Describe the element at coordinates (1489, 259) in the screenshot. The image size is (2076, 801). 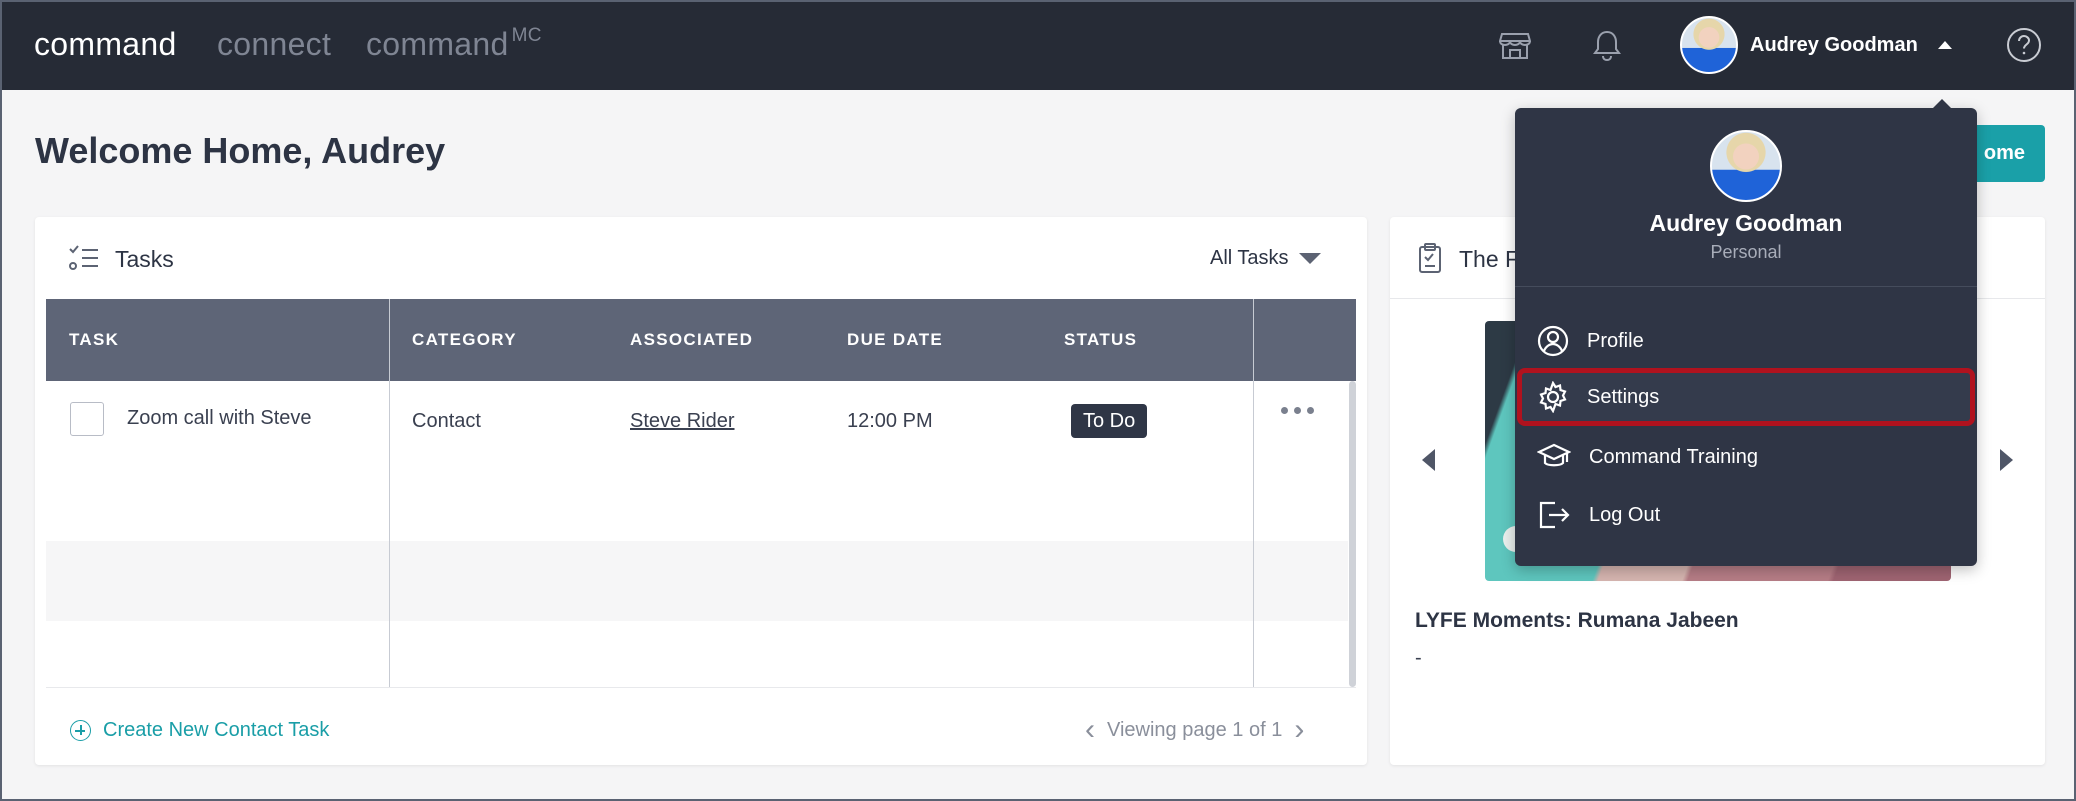
I see `news-title: The F` at that location.